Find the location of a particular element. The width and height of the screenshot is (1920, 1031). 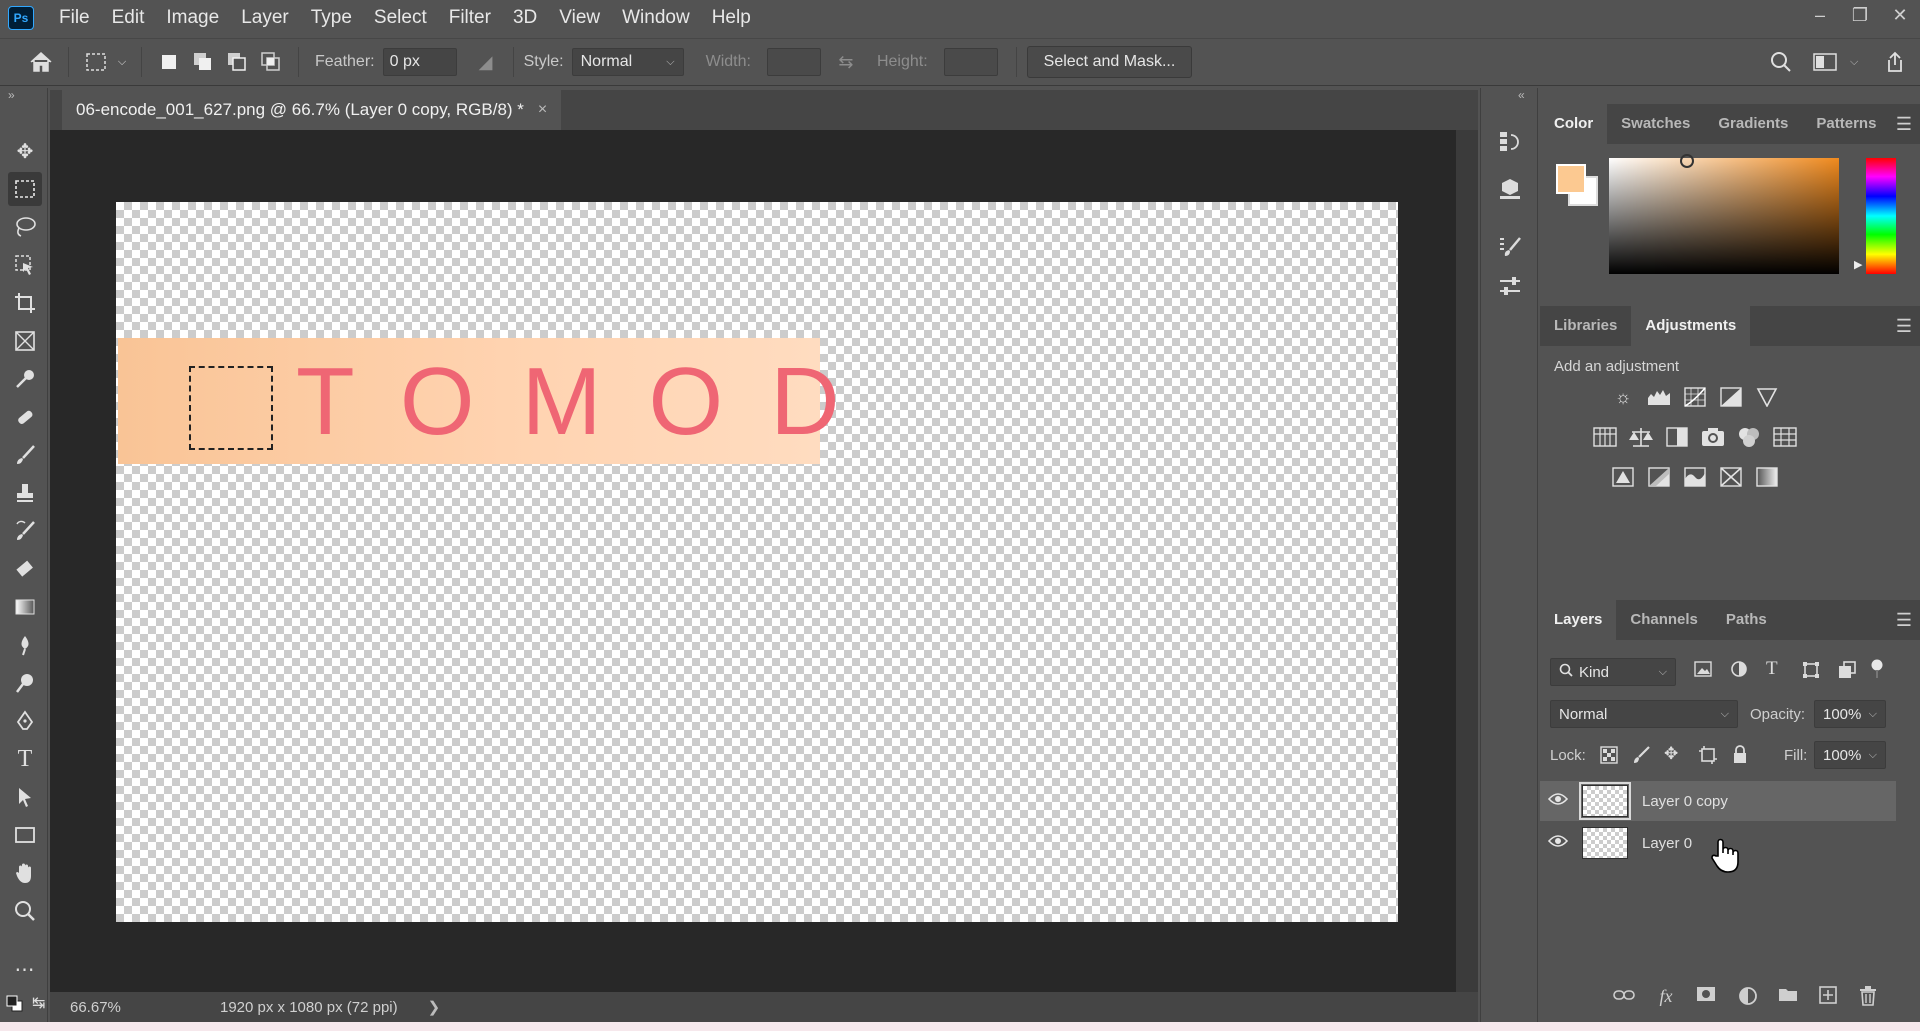

layer-name: Layer 0 is located at coordinates (1667, 843).